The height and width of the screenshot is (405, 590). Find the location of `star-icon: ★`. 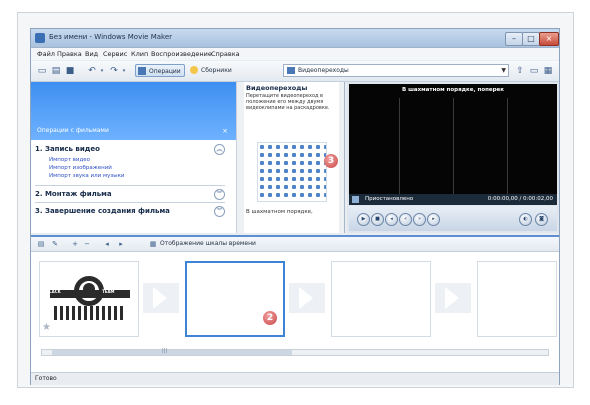

star-icon: ★ is located at coordinates (46, 327).